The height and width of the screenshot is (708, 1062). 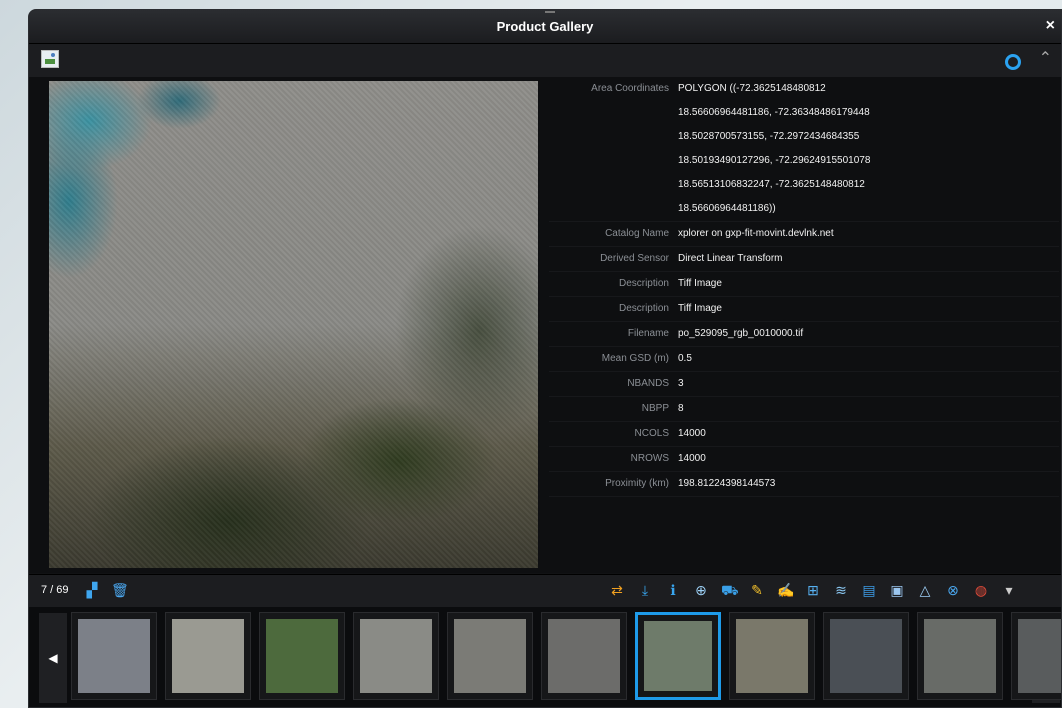 I want to click on metadata-row: Description Tiff Image, so click(x=804, y=284).